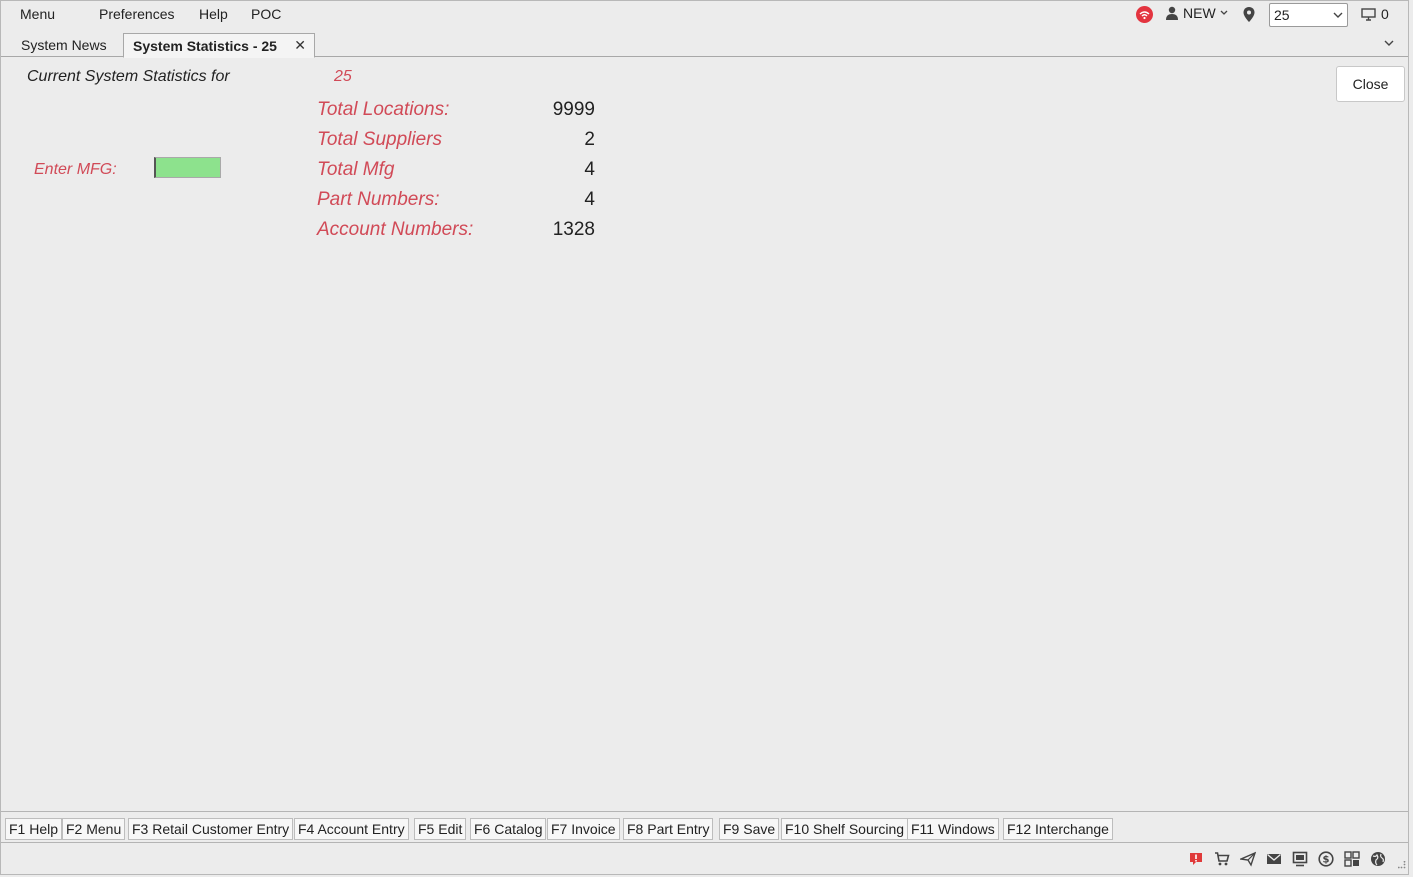  Describe the element at coordinates (1352, 859) in the screenshot. I see `grid-icon` at that location.